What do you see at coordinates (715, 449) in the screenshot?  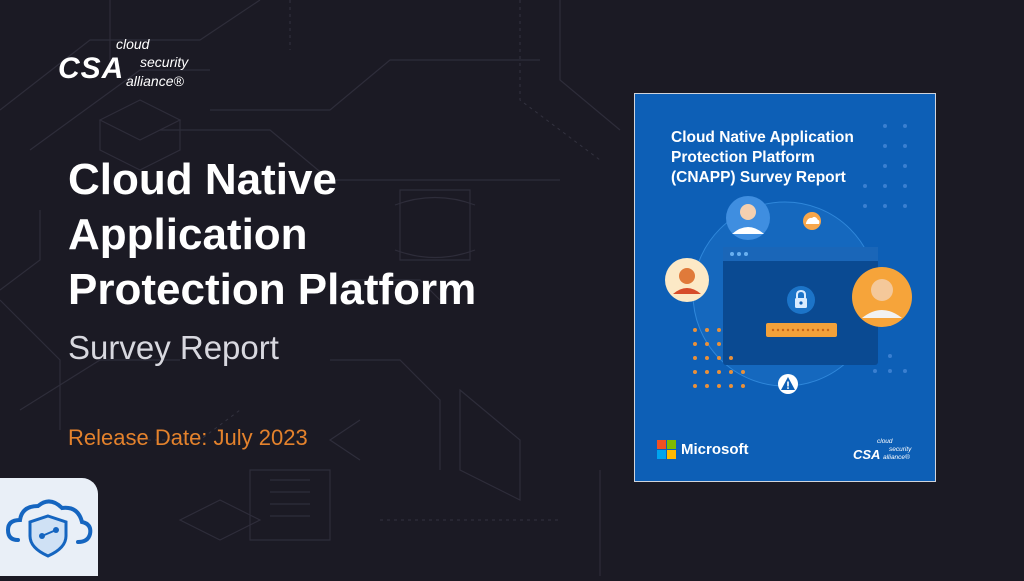 I see `sponsor-name: Microsoft` at bounding box center [715, 449].